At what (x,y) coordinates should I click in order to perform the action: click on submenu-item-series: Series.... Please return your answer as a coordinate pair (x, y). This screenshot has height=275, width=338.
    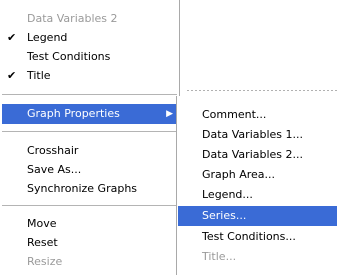
    Looking at the image, I should click on (257, 216).